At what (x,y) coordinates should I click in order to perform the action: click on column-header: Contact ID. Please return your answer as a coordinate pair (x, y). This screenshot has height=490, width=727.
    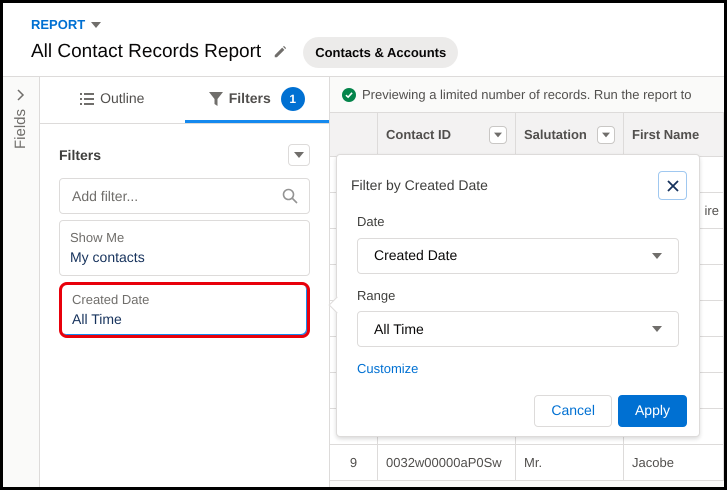
    Looking at the image, I should click on (418, 134).